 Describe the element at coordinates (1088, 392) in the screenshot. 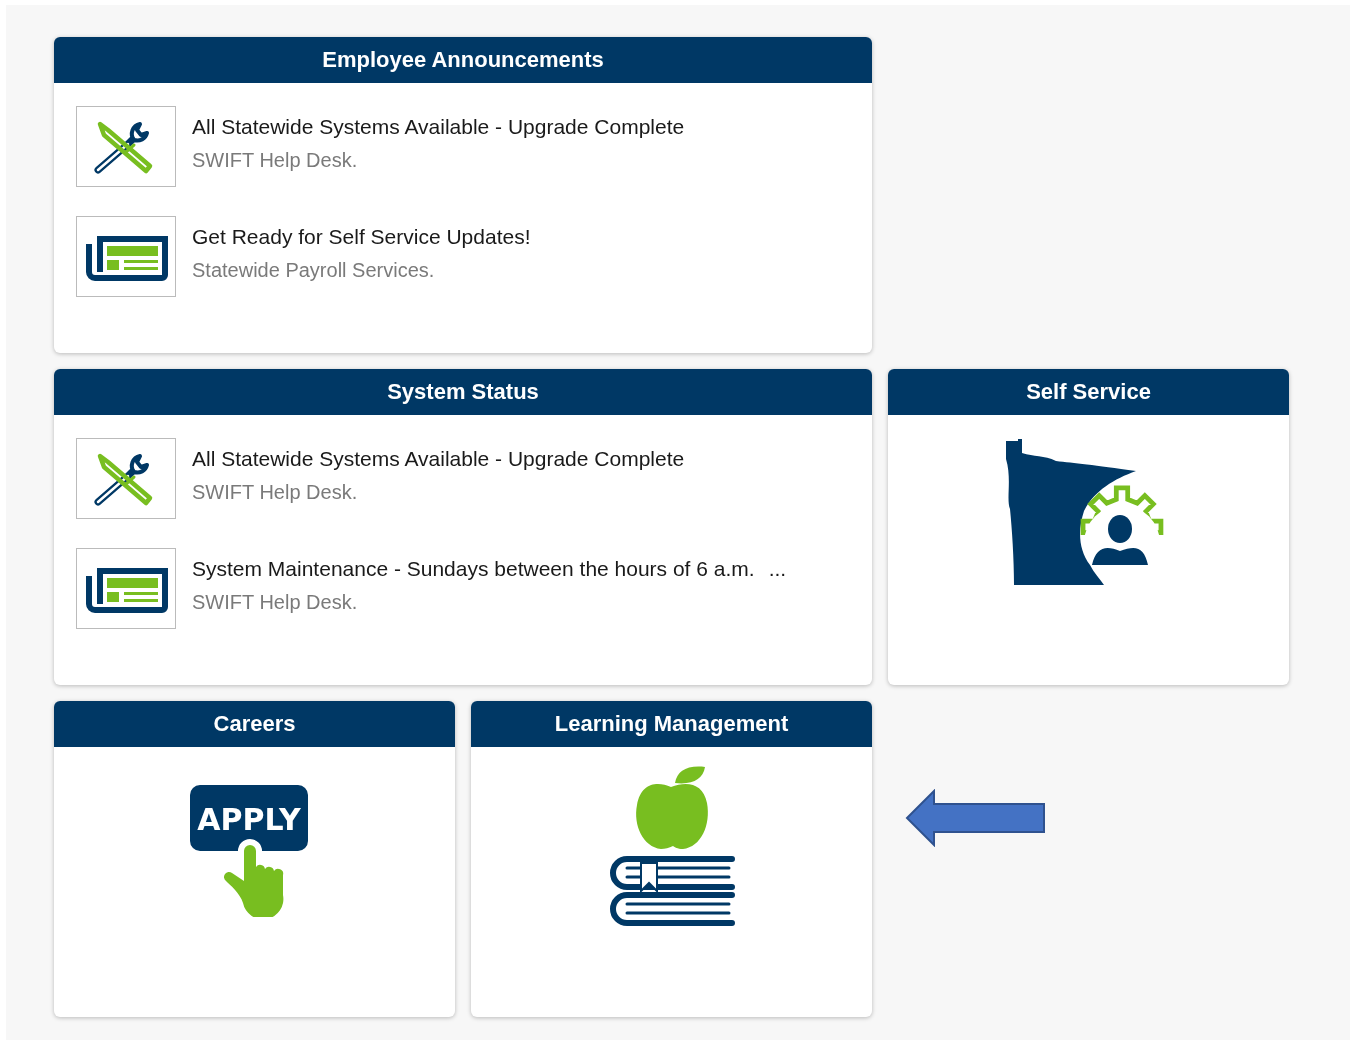

I see `tile-header: Self Service` at that location.